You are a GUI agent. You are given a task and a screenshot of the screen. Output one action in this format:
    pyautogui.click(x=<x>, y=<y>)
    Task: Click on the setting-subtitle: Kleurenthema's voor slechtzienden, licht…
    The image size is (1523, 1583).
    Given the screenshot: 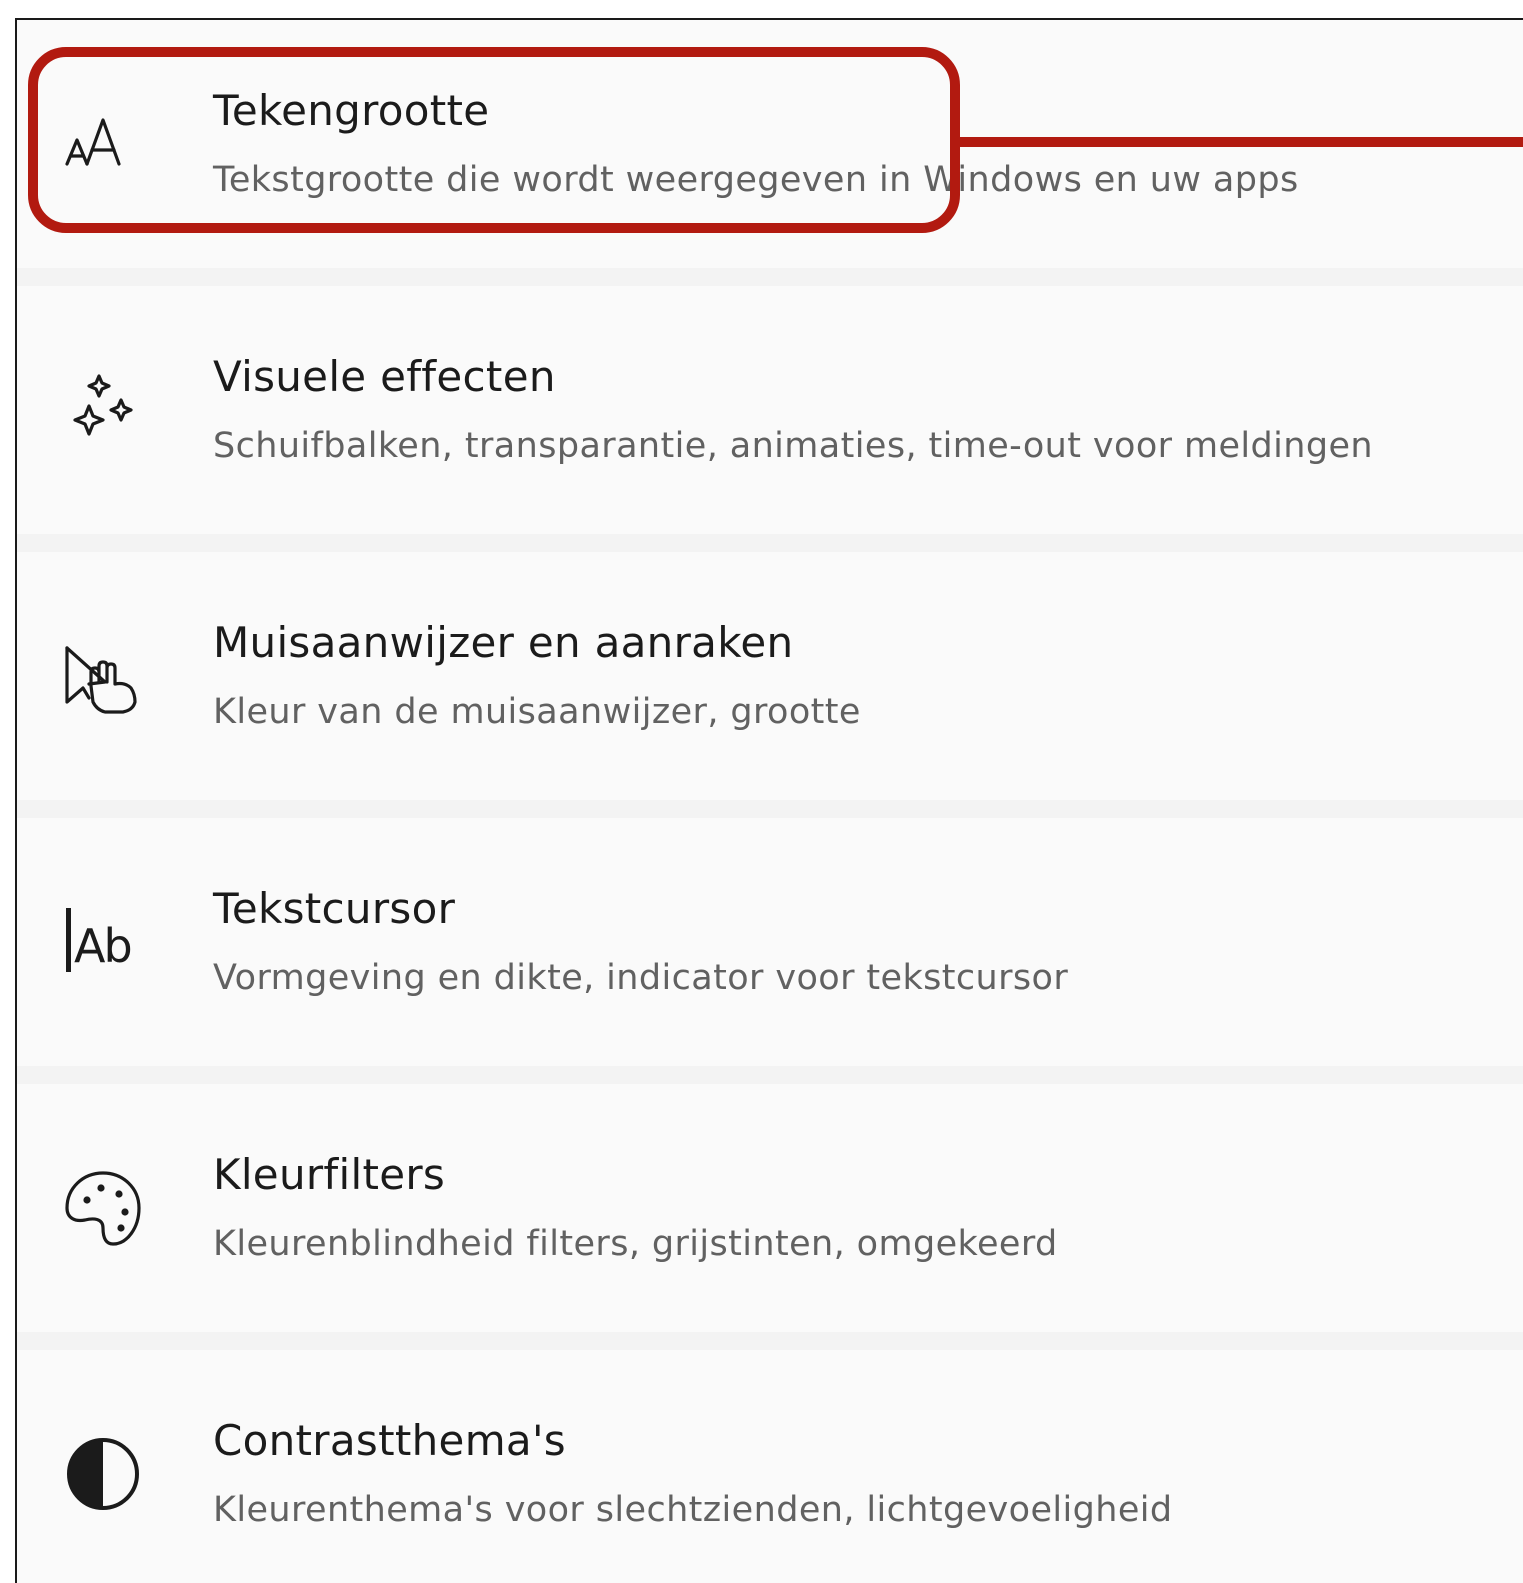 What is the action you would take?
    pyautogui.click(x=693, y=1510)
    